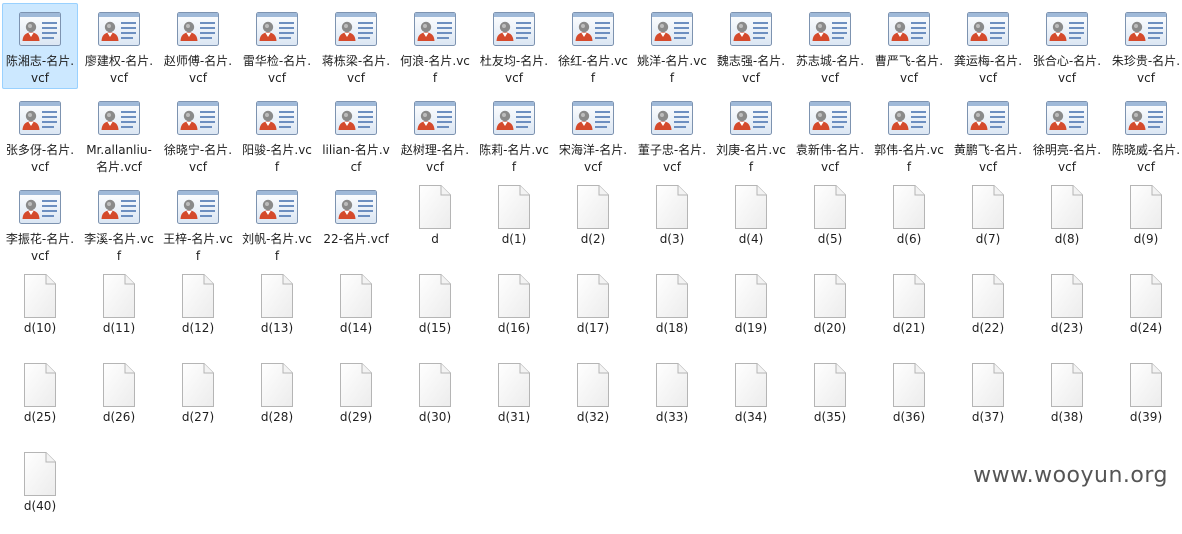 This screenshot has width=1182, height=534. What do you see at coordinates (40, 46) in the screenshot?
I see `file-item: 陈湘志-名片.vcf` at bounding box center [40, 46].